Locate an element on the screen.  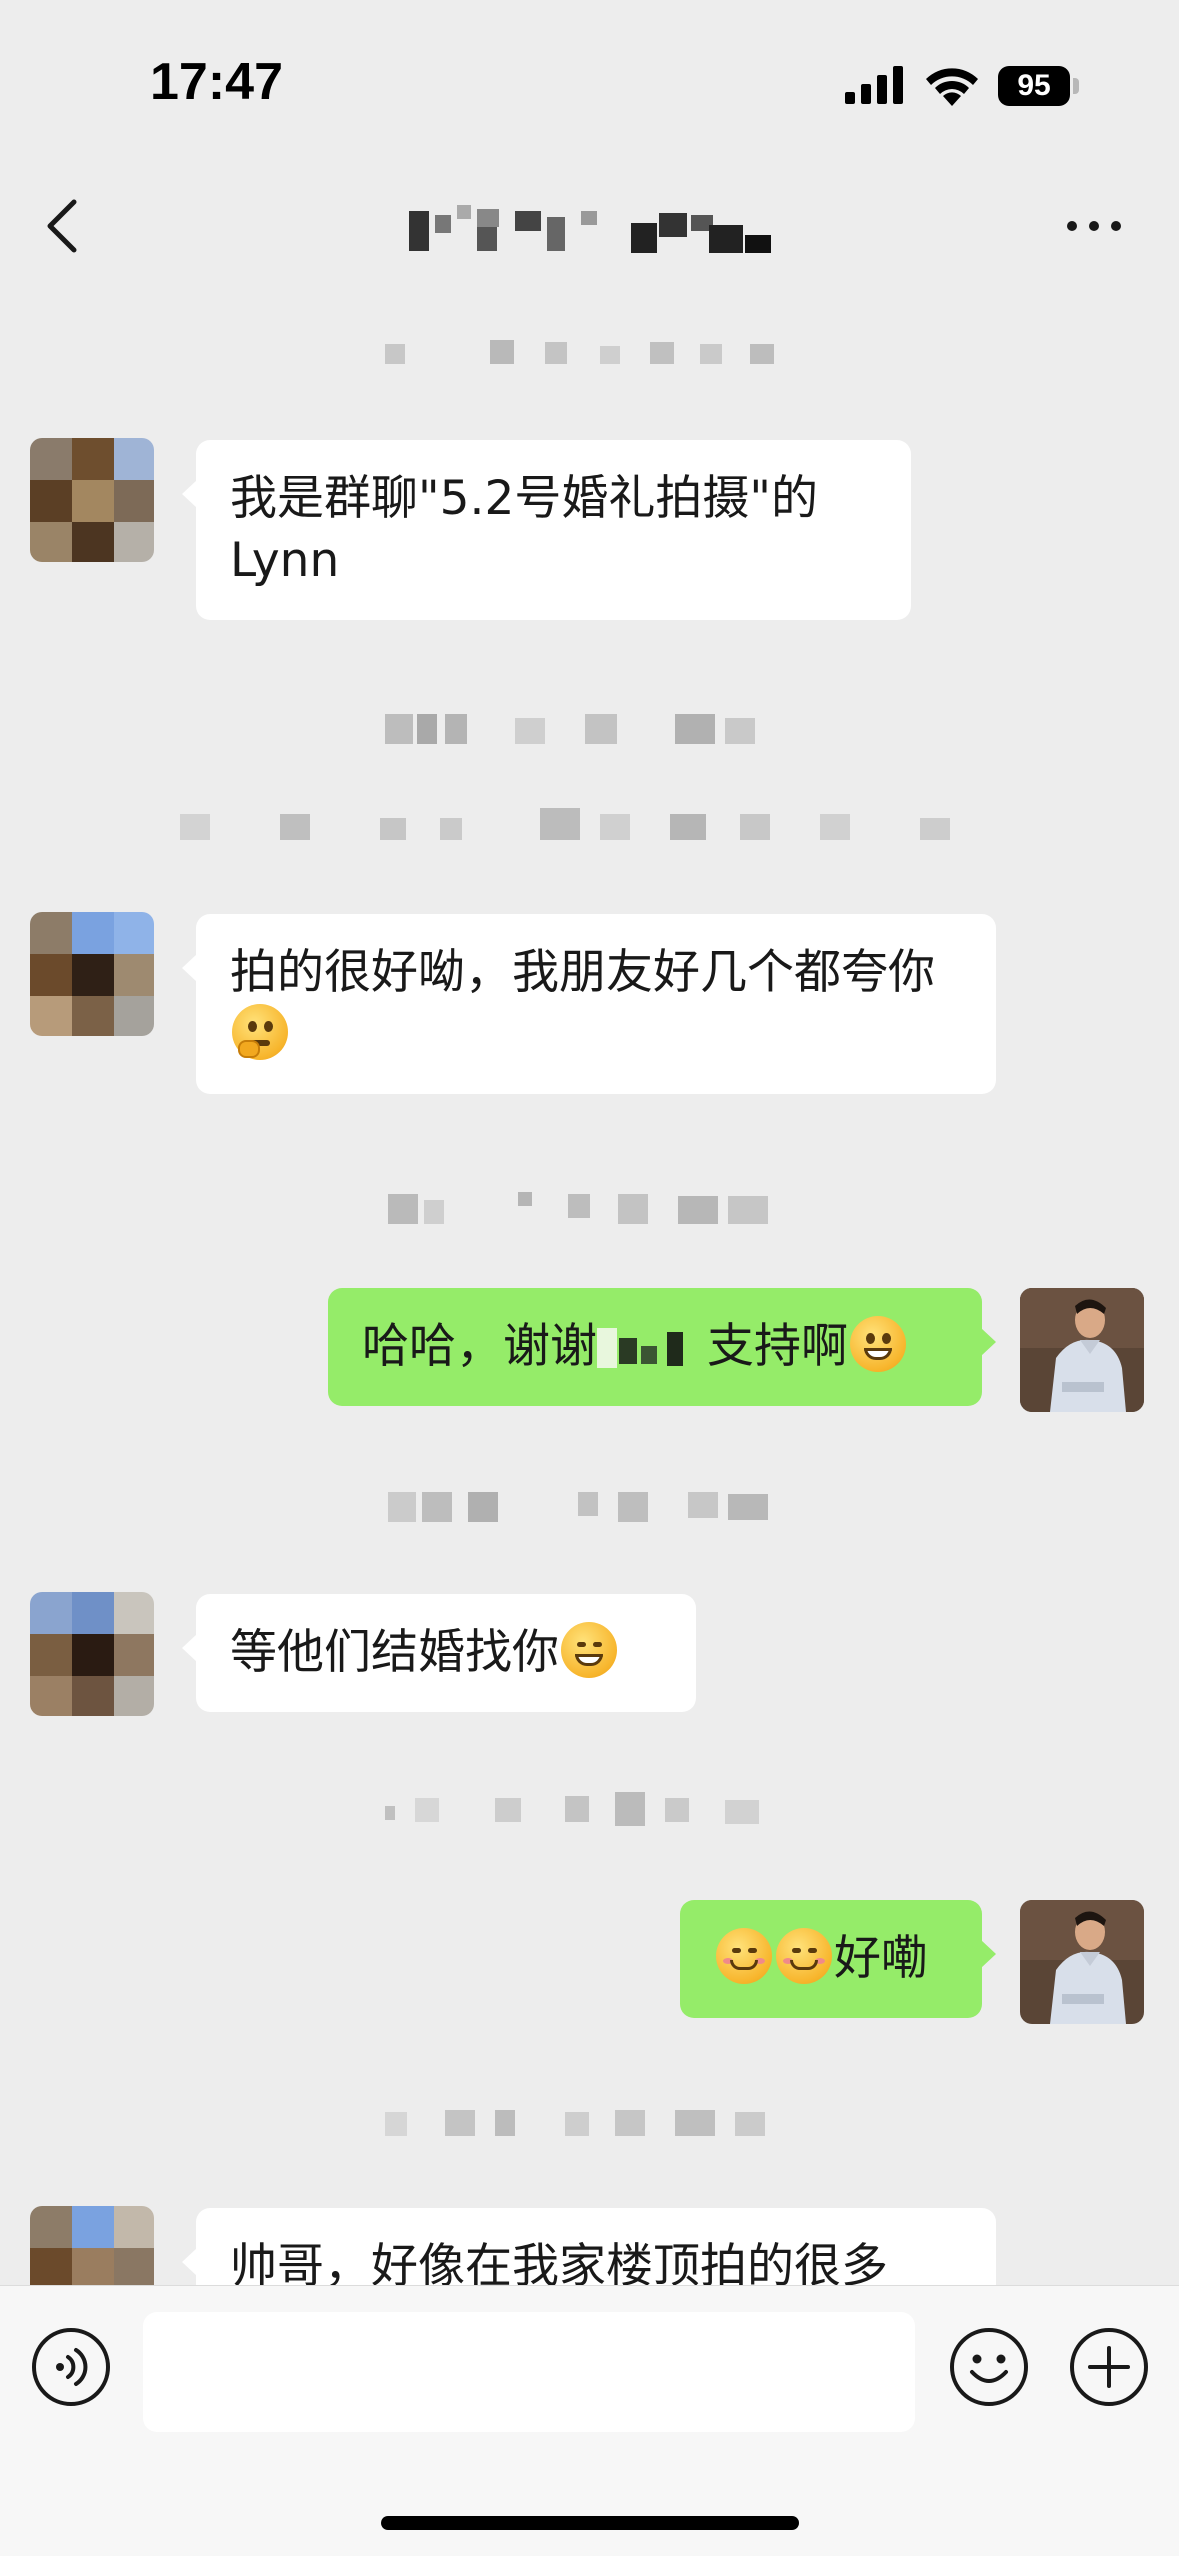
plus-icon is located at coordinates (1109, 2367).